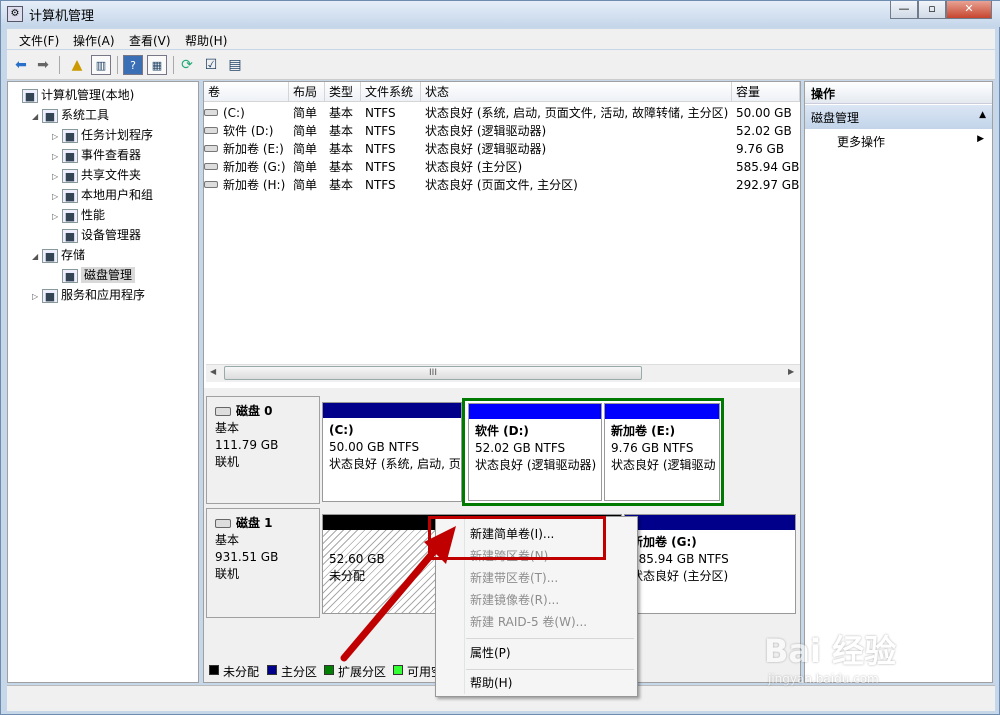 The width and height of the screenshot is (1000, 715). Describe the element at coordinates (223, 523) in the screenshot. I see `disk-drive-icon` at that location.